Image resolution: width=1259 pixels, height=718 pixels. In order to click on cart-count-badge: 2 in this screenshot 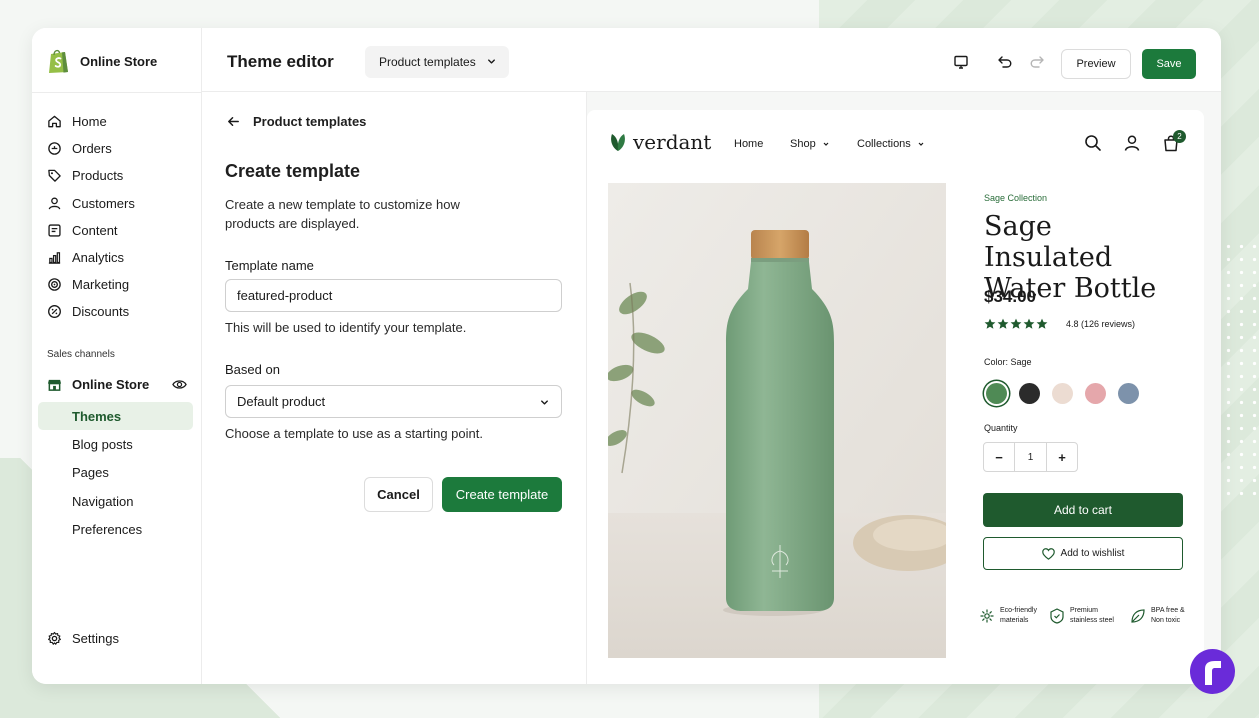, I will do `click(1179, 136)`.